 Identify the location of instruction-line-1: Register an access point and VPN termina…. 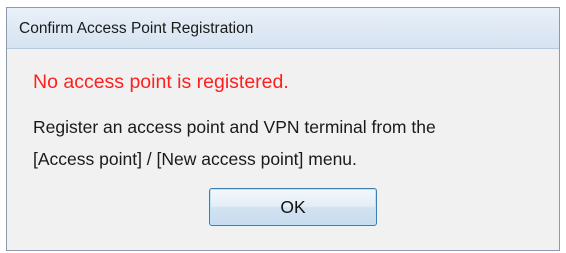
(234, 127).